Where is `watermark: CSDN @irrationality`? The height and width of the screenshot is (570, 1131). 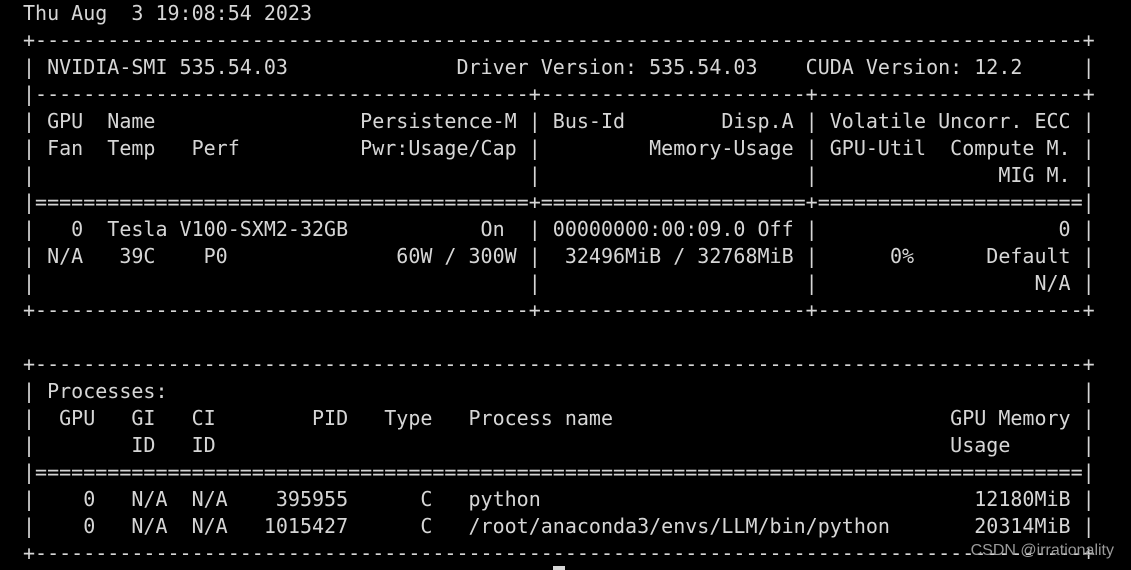 watermark: CSDN @irrationality is located at coordinates (1042, 550).